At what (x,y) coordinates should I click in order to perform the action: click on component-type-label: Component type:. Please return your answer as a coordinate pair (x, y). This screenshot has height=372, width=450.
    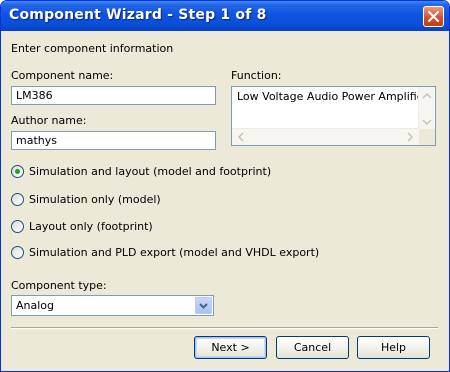
    Looking at the image, I should click on (59, 285).